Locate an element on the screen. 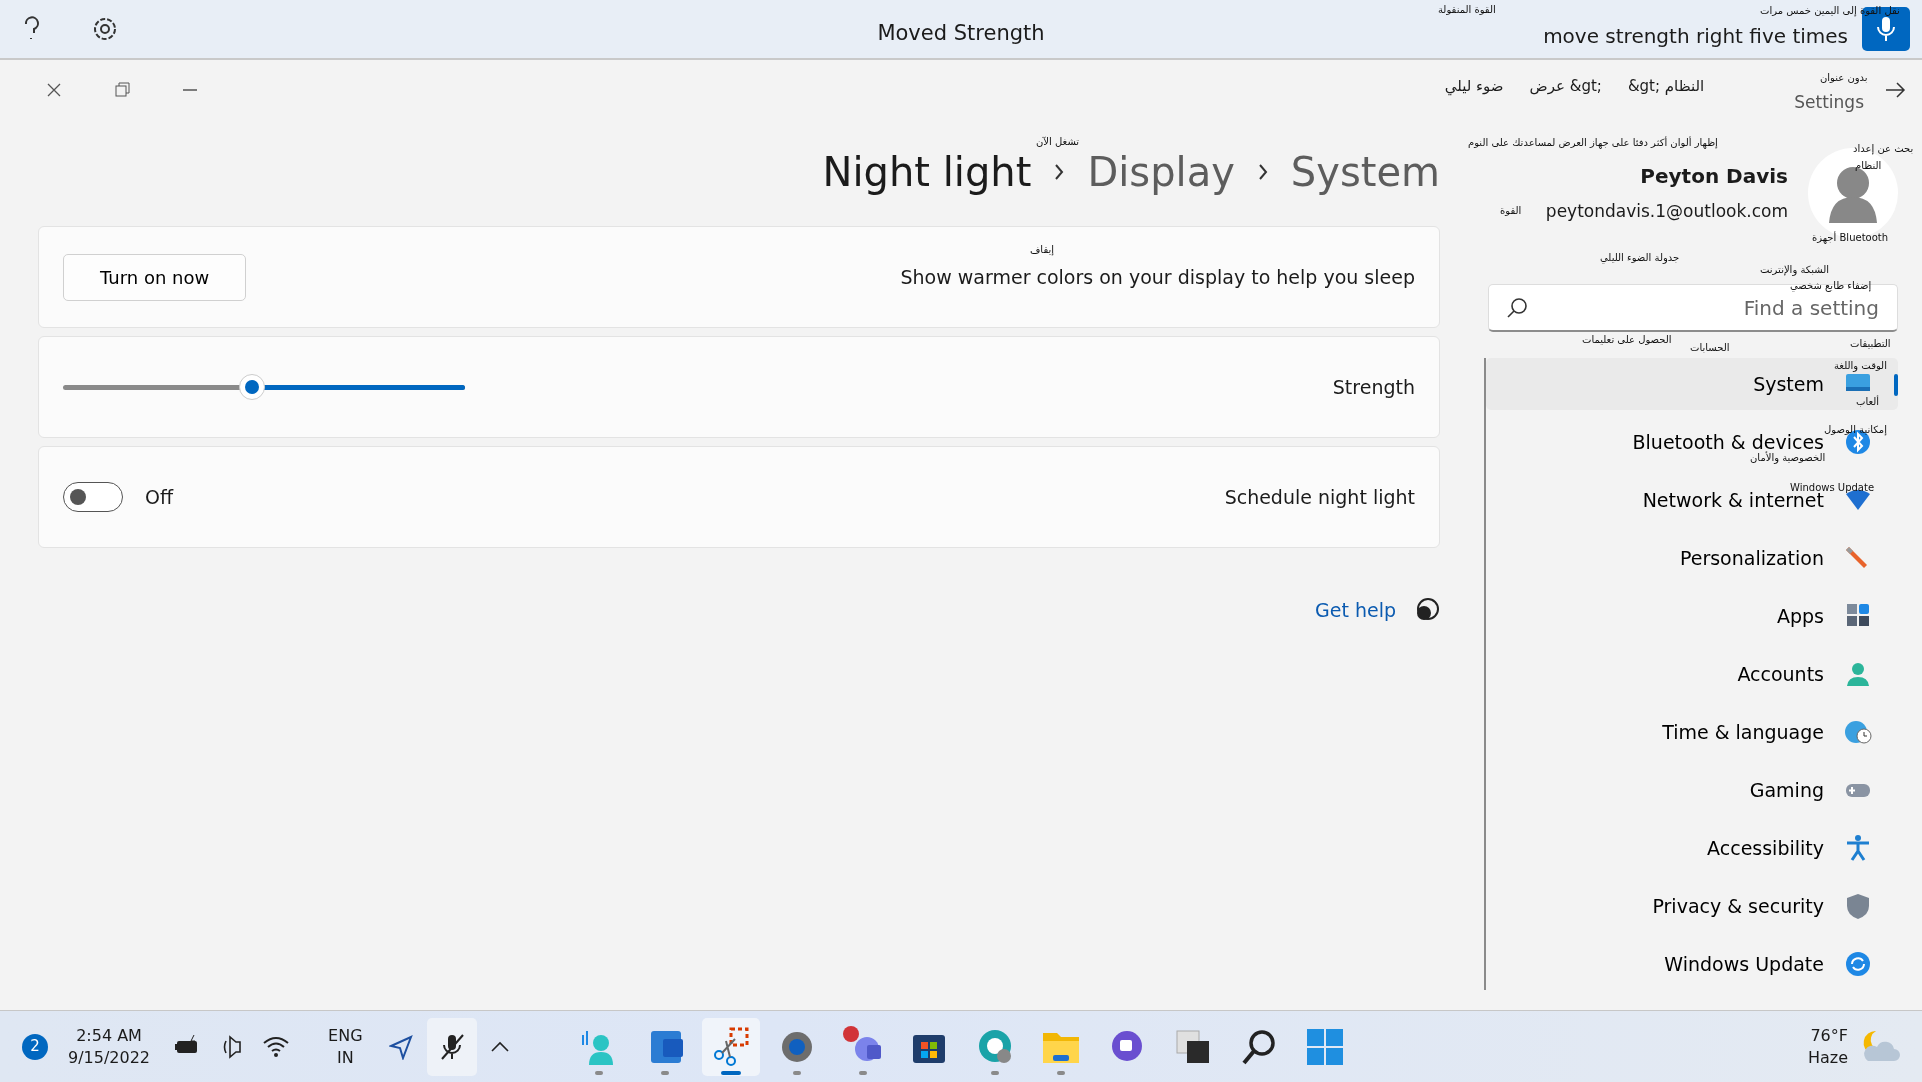  person-icon is located at coordinates (1858, 674).